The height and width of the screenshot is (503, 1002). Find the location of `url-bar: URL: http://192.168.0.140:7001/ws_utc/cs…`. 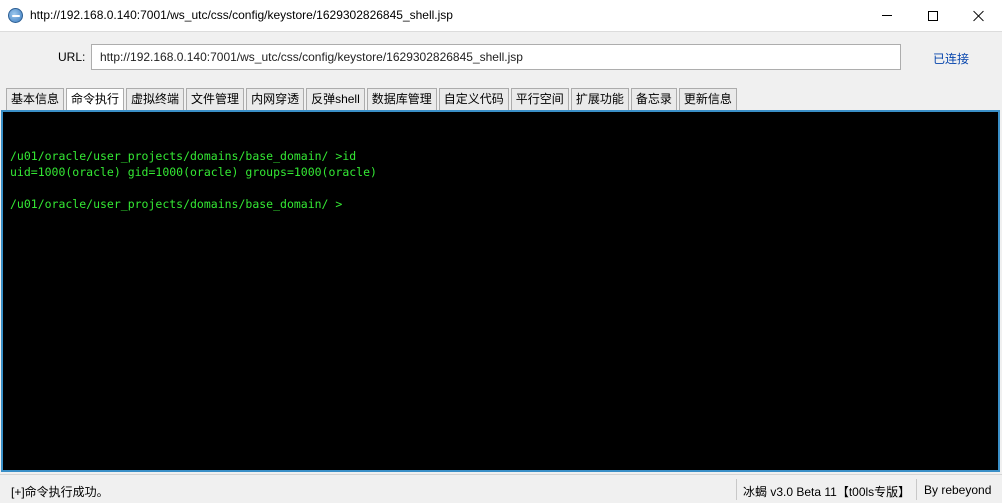

url-bar: URL: http://192.168.0.140:7001/ws_utc/cs… is located at coordinates (501, 58).